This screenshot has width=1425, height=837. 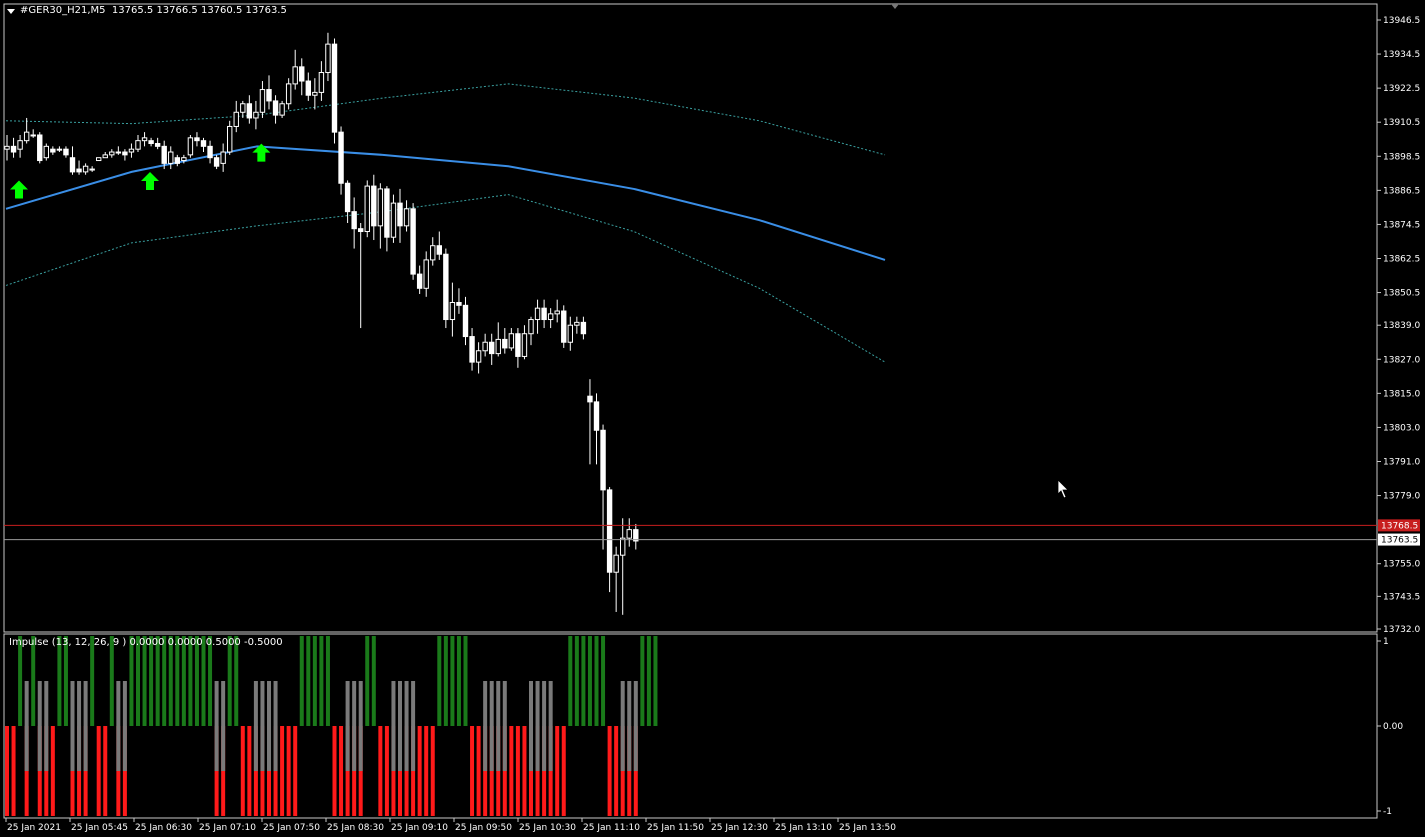 I want to click on chart-menu-chevron-down-icon, so click(x=11, y=11).